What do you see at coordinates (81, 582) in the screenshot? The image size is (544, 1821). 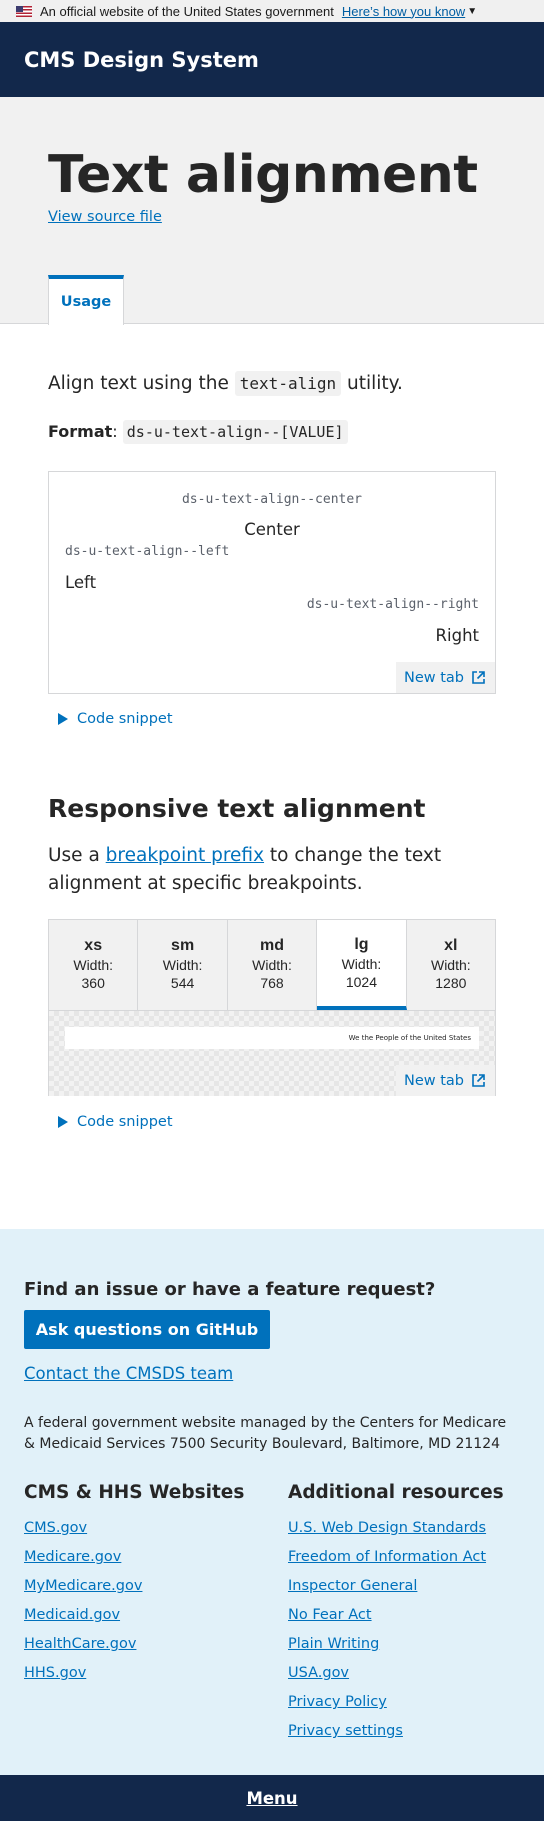 I see `example-text-left: Left` at bounding box center [81, 582].